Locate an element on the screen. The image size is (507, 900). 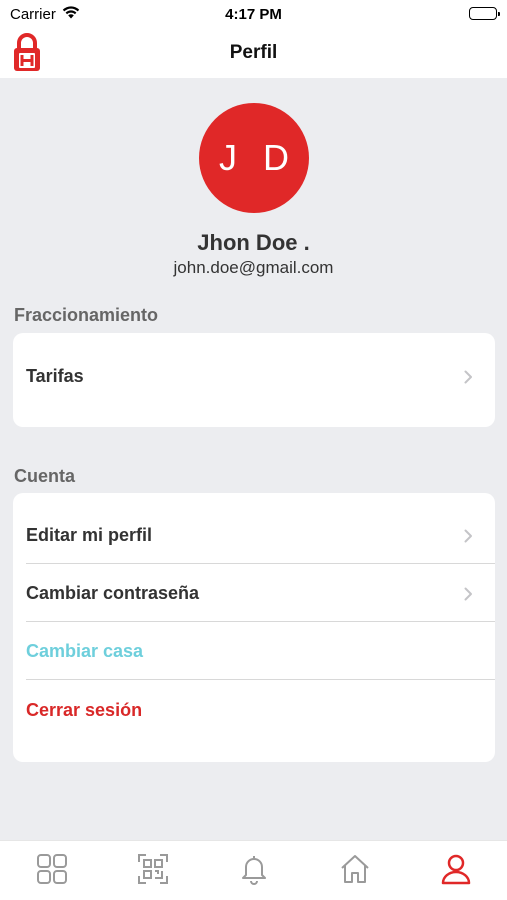
qr-code-icon is located at coordinates (153, 871).